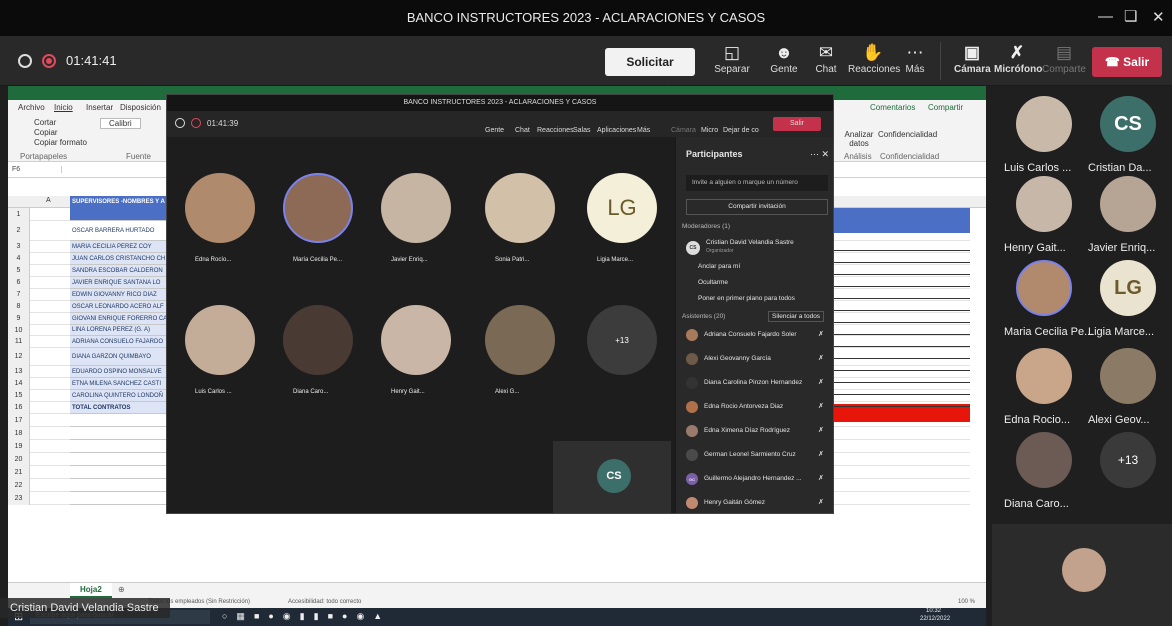 The image size is (1172, 626). I want to click on inner-leave-button: Salir, so click(797, 124).